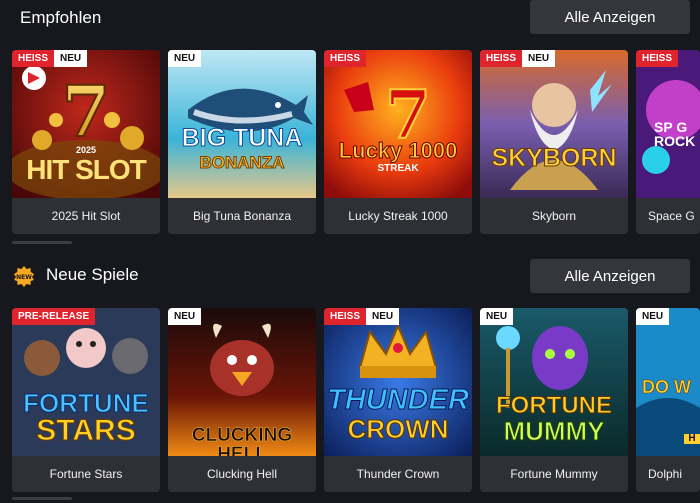  What do you see at coordinates (350, 18) in the screenshot?
I see `section-header: Empfohlen Alle Anzeigen` at bounding box center [350, 18].